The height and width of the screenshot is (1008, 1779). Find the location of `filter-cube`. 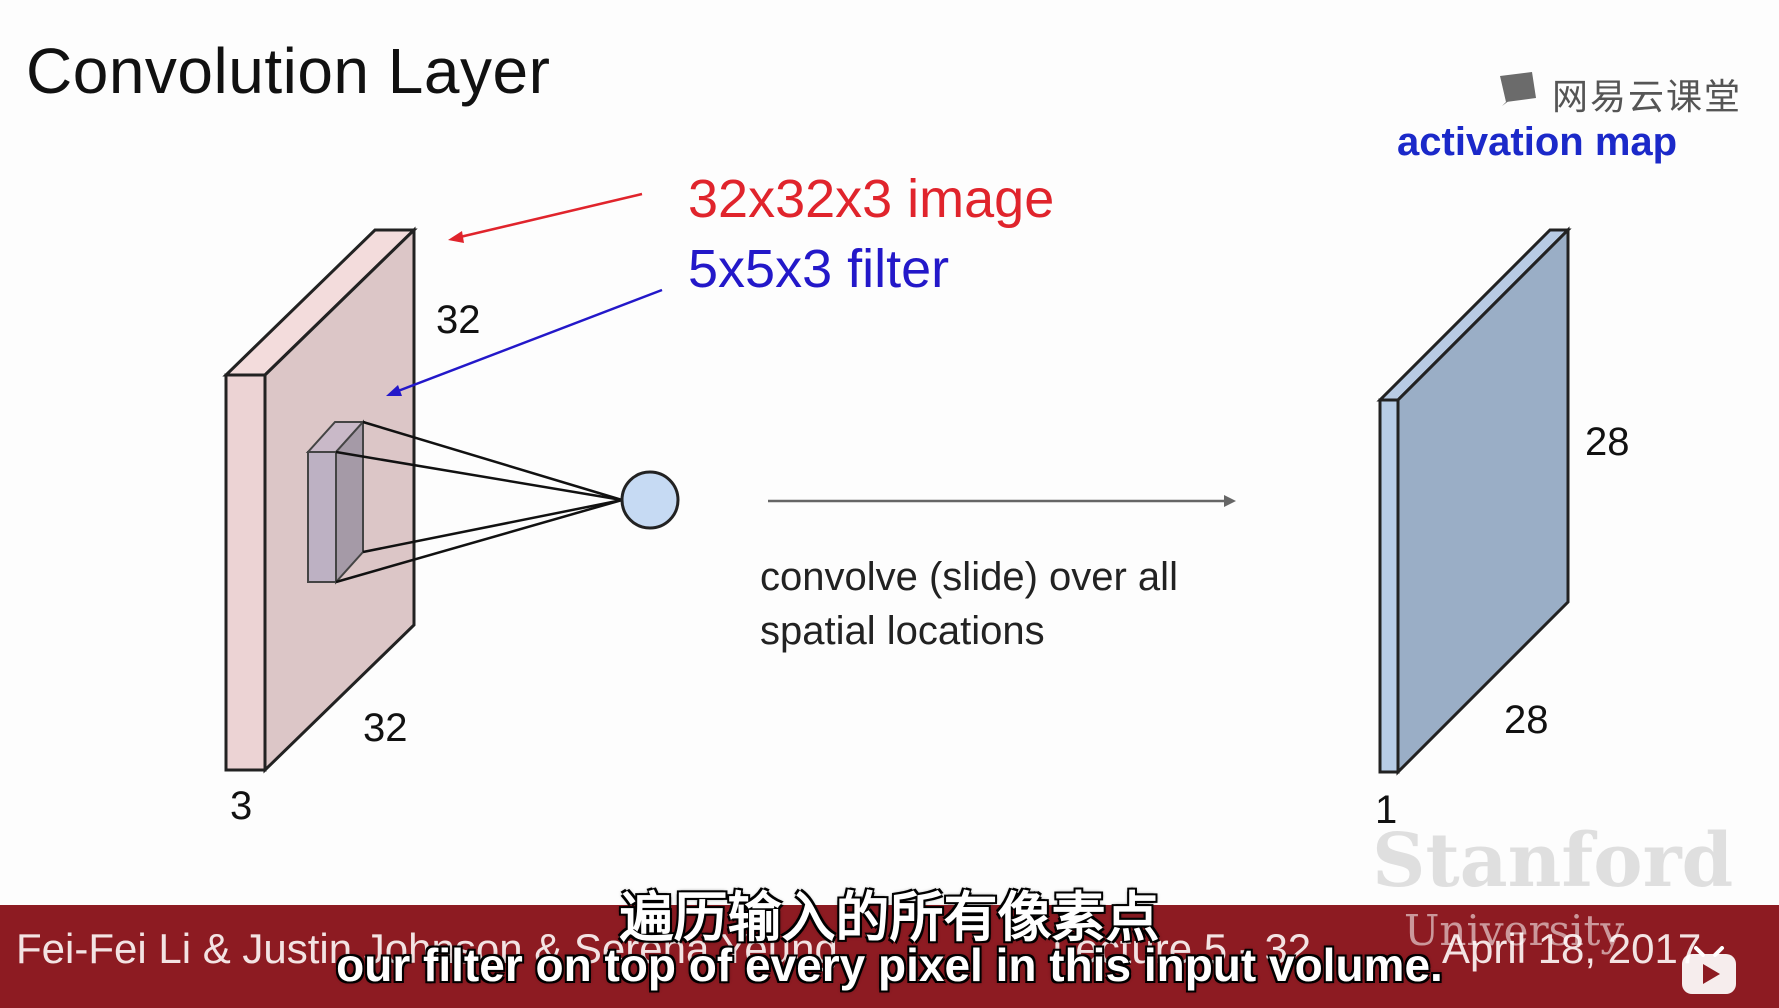

filter-cube is located at coordinates (335, 502).